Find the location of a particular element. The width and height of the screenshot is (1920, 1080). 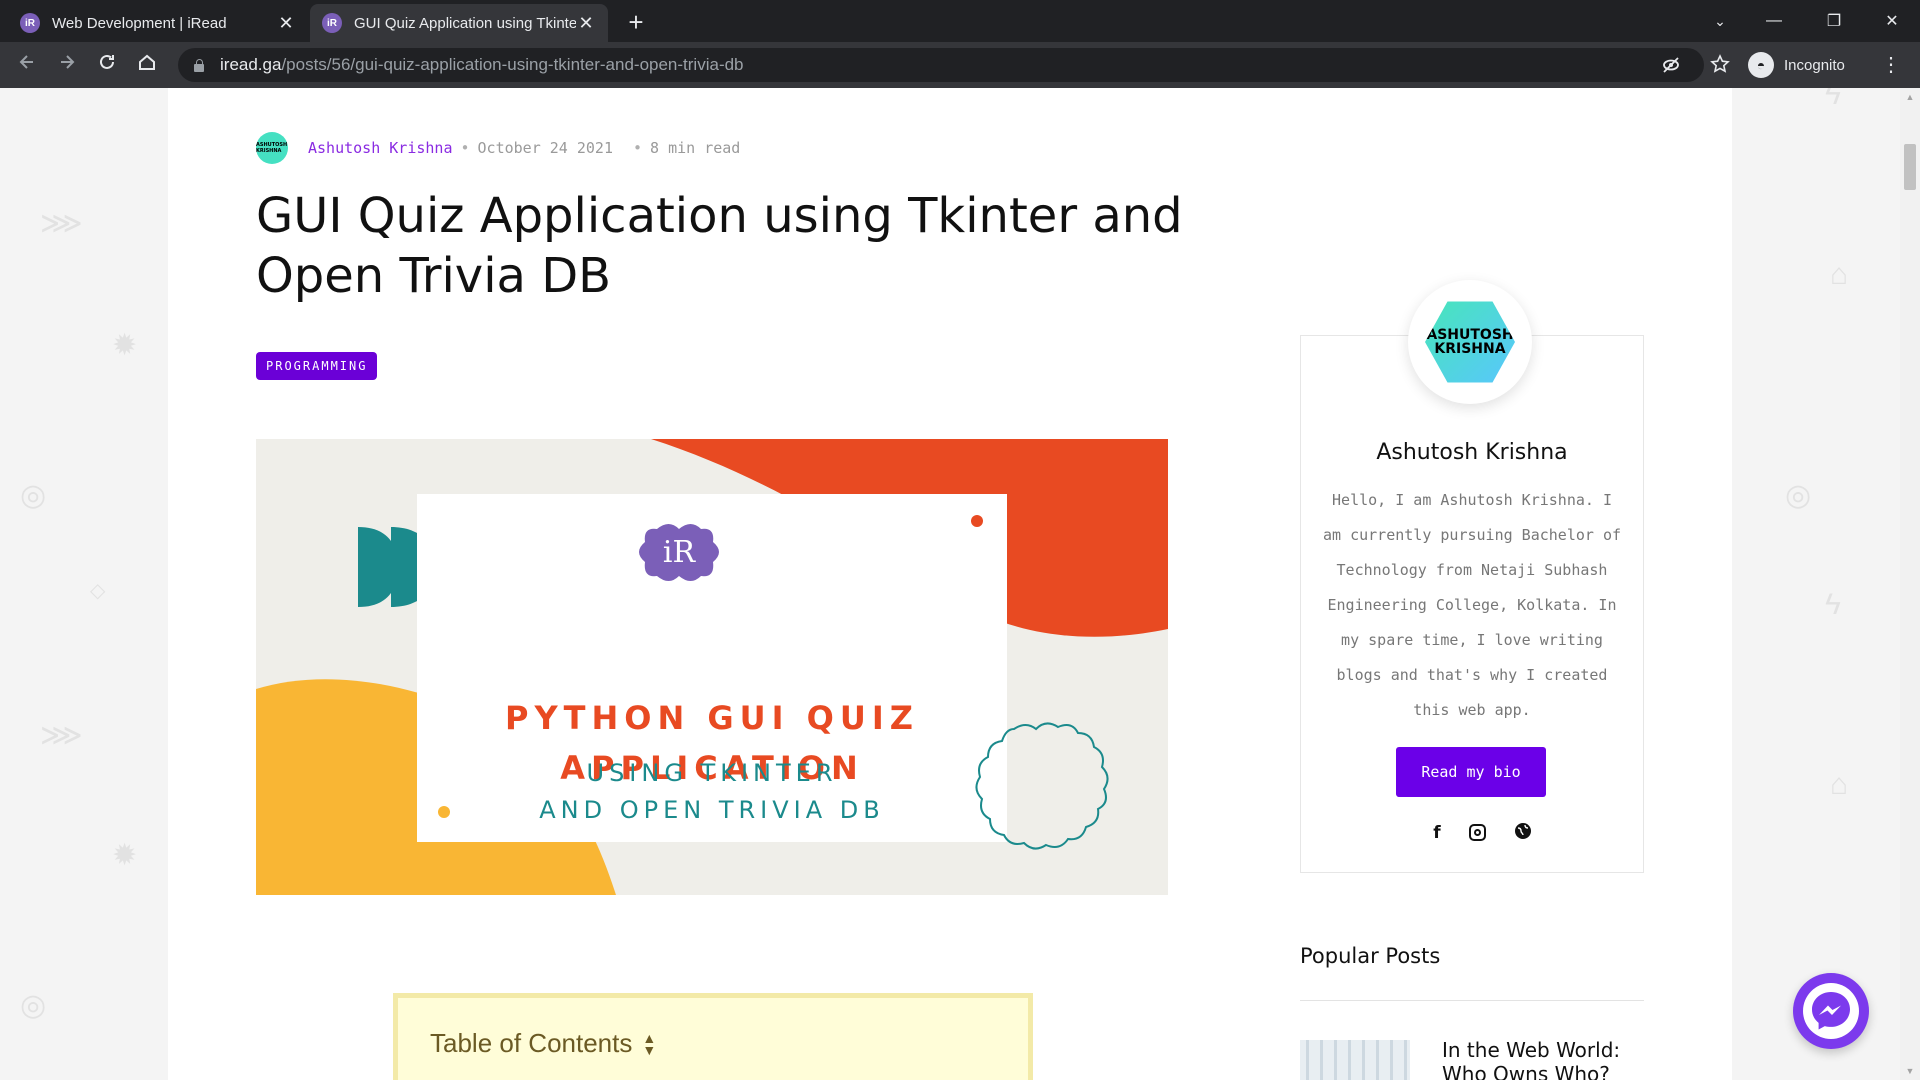

globe-icon is located at coordinates (1523, 833).